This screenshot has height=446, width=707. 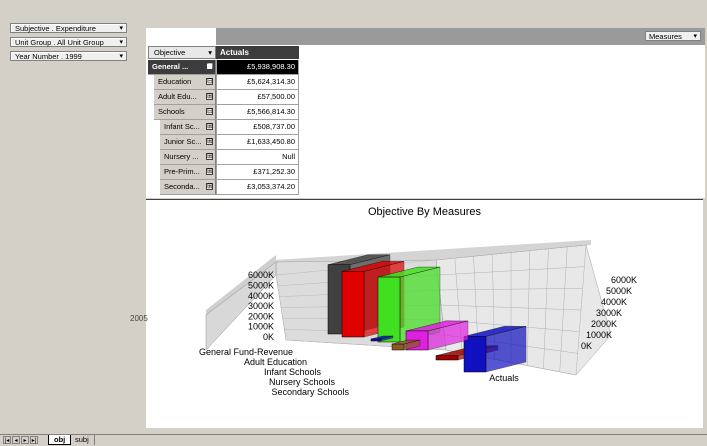 What do you see at coordinates (261, 296) in the screenshot?
I see `y-tick-label: 4000K` at bounding box center [261, 296].